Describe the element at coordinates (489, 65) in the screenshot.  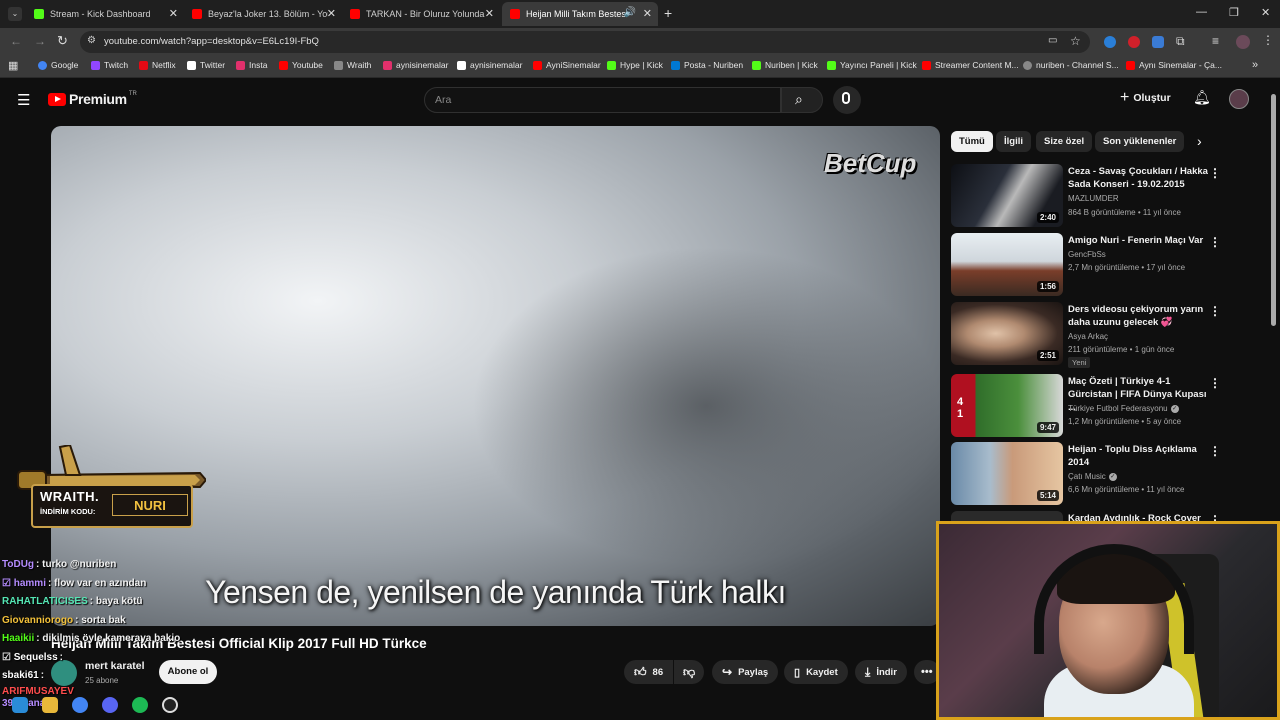
I see `bookmark-aynisinemalar-x: aynisinemalar` at that location.